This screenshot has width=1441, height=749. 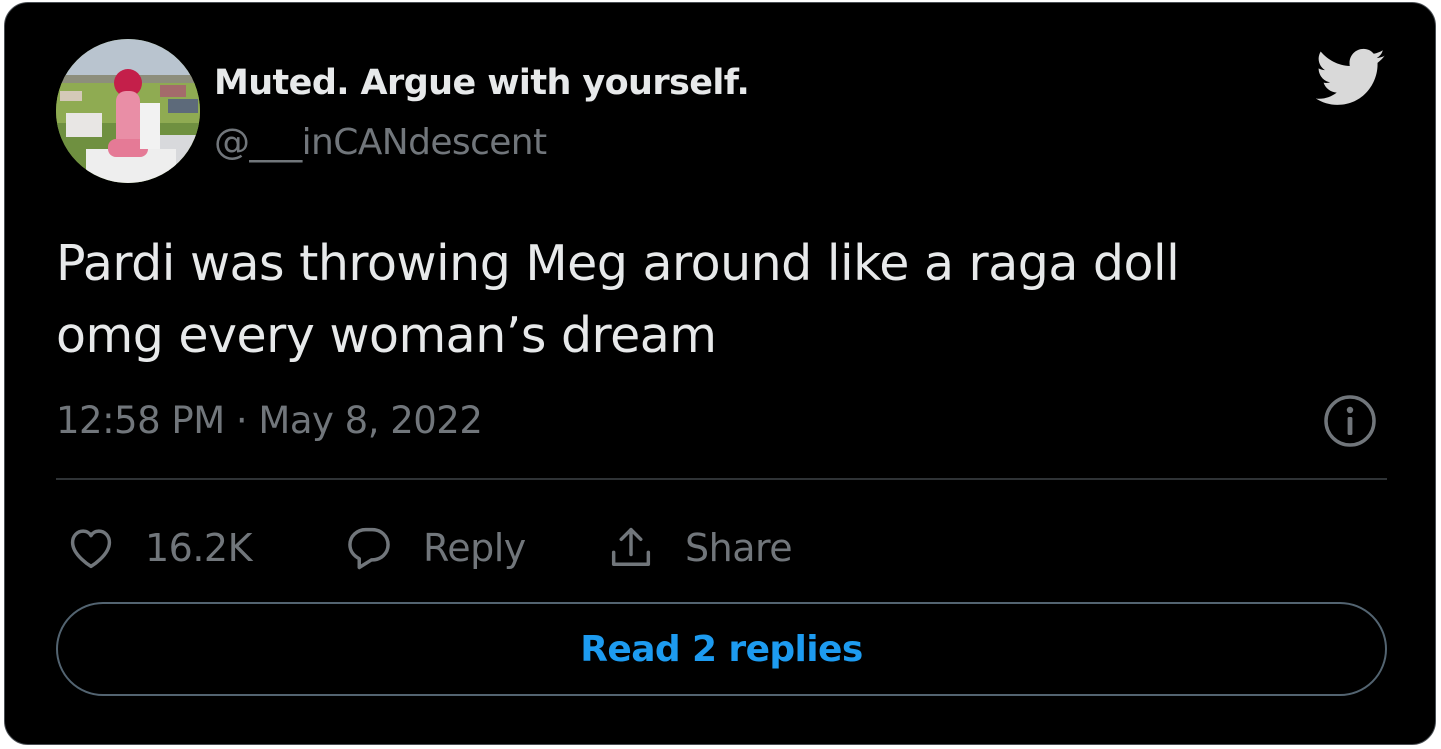 I want to click on share-upload-icon, so click(x=631, y=546).